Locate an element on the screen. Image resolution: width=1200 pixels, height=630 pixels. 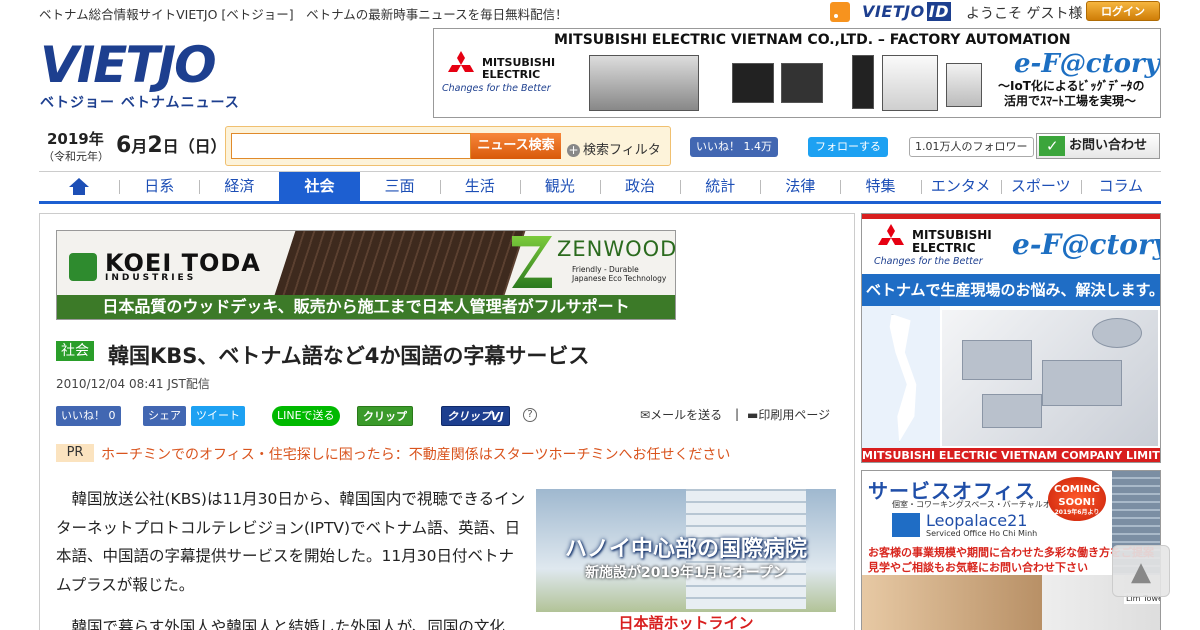
nav-item-shakai: 社会 is located at coordinates (319, 186).